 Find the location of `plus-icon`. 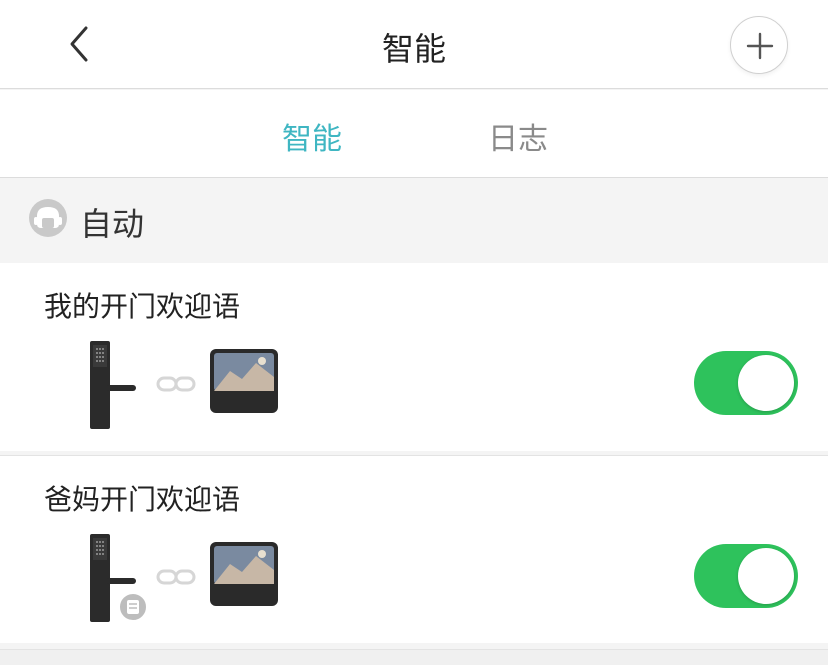

plus-icon is located at coordinates (760, 46).